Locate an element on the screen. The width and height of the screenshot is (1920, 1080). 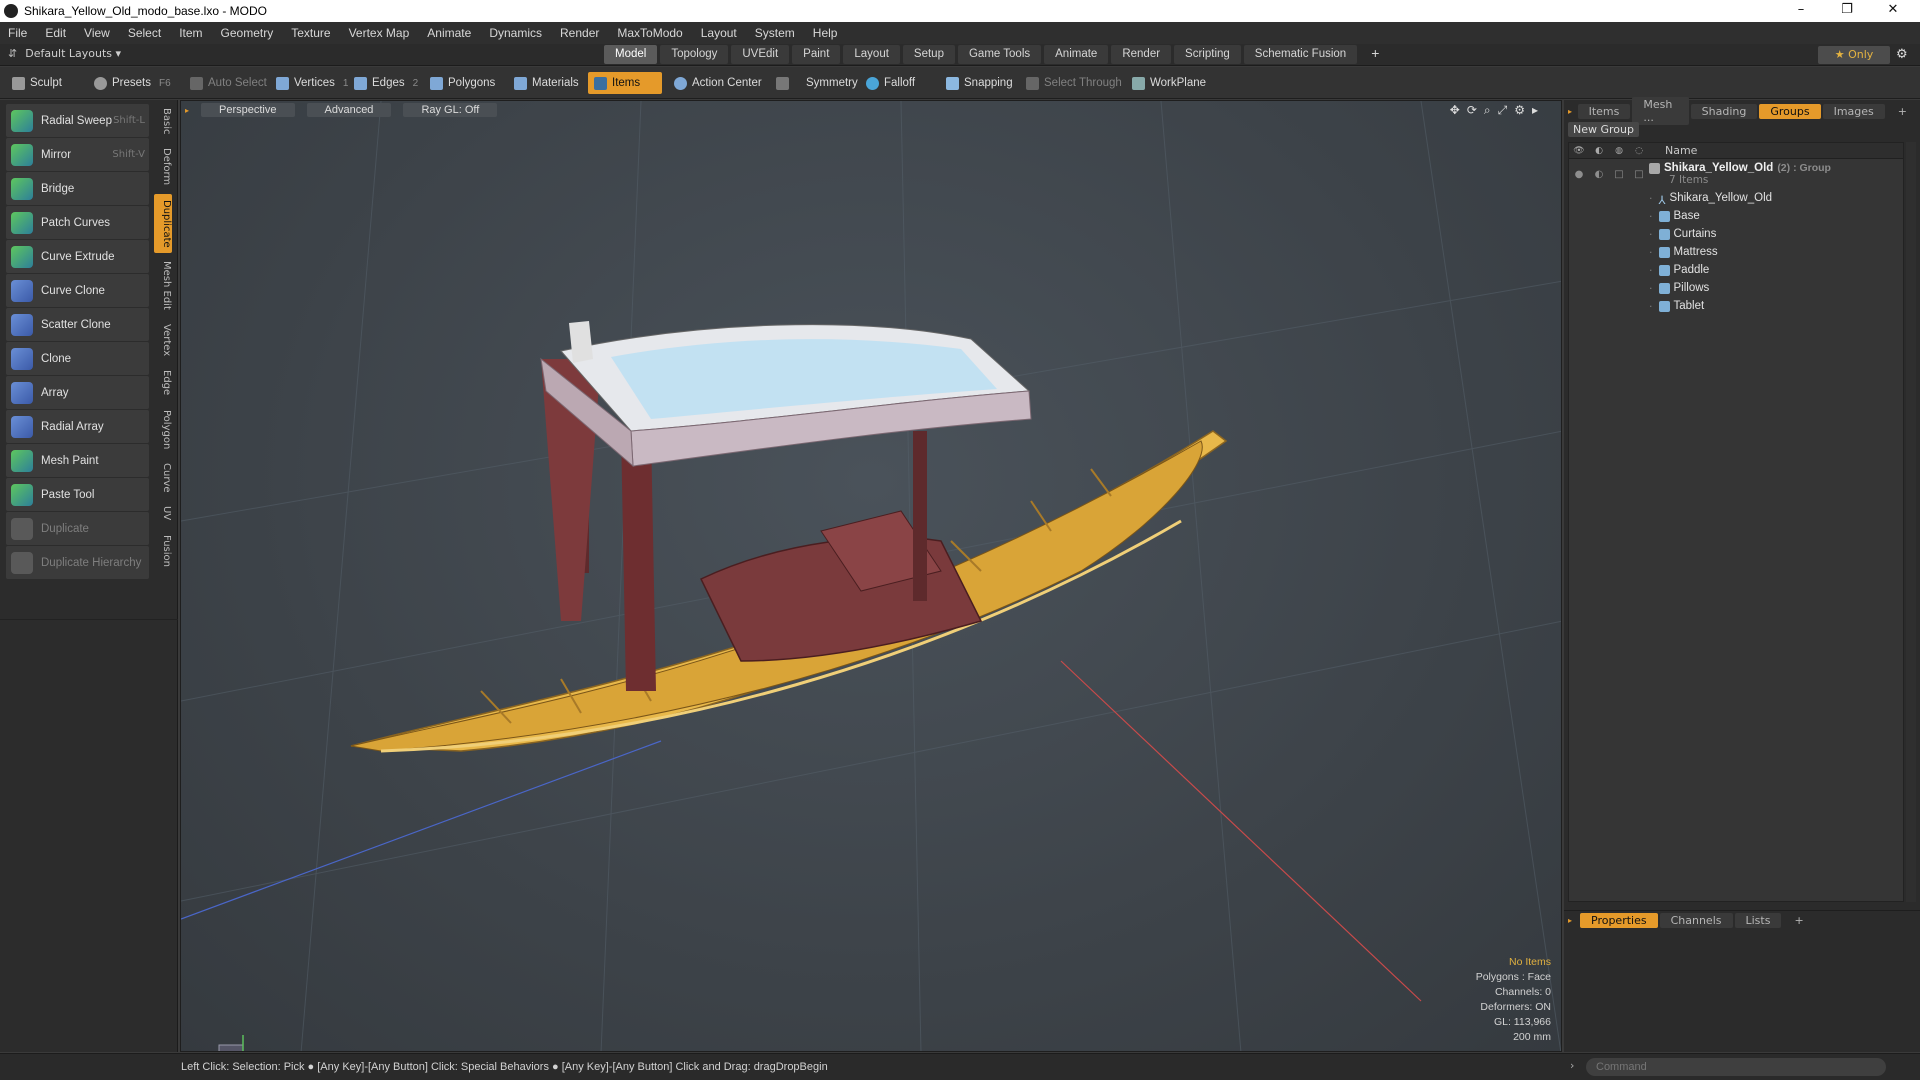
add-props-tab-button: + is located at coordinates (1798, 920).